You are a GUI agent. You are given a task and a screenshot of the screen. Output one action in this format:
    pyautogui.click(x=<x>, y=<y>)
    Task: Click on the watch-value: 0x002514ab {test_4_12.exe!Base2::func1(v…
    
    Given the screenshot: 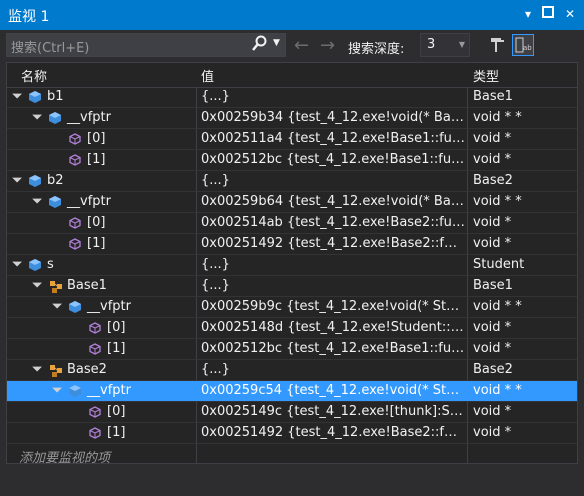 What is the action you would take?
    pyautogui.click(x=333, y=222)
    